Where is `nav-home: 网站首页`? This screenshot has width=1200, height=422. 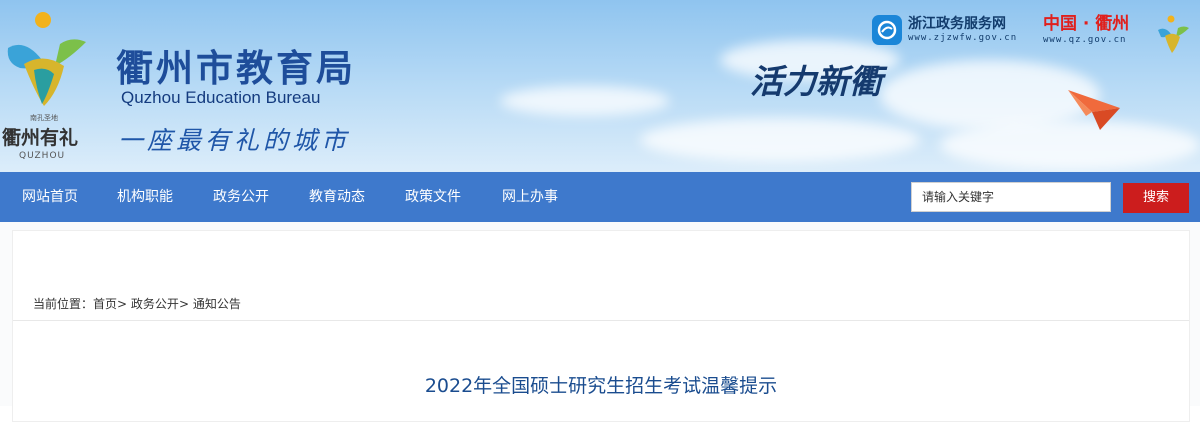 nav-home: 网站首页 is located at coordinates (50, 197).